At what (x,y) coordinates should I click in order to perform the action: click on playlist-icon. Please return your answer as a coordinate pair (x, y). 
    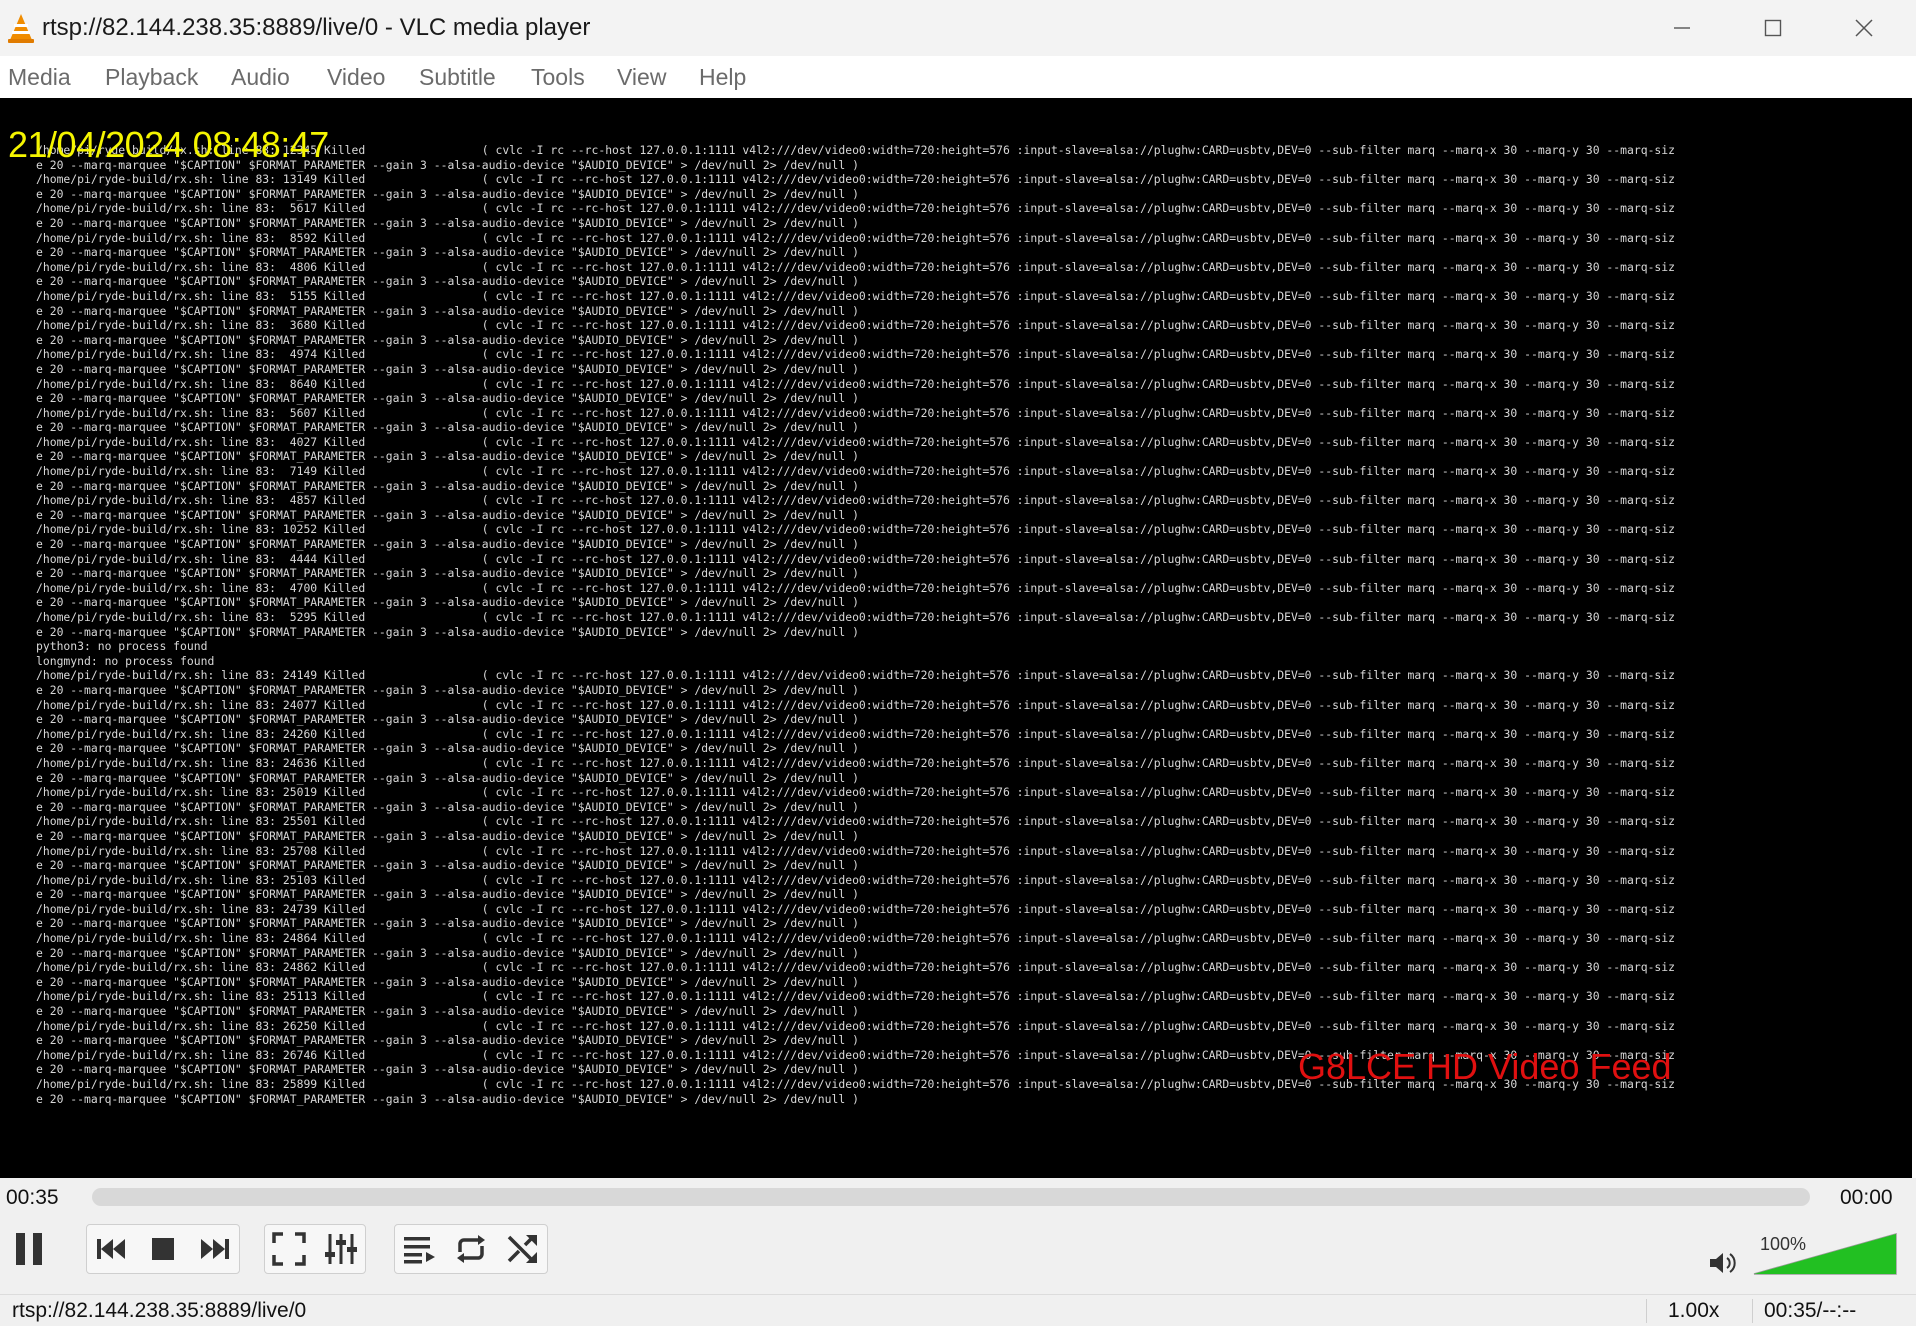
    Looking at the image, I should click on (419, 1250).